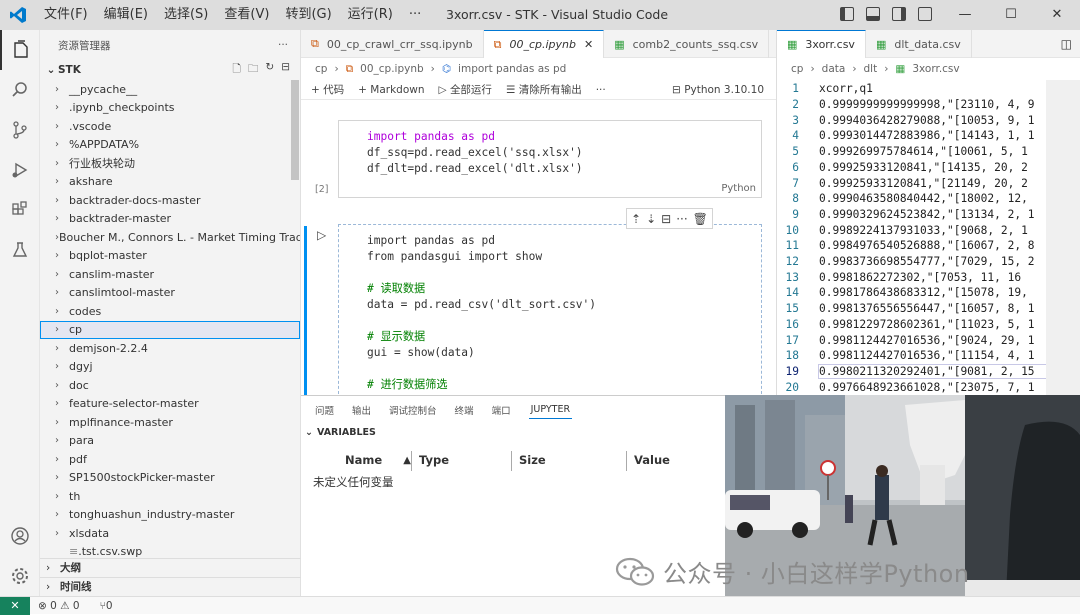  Describe the element at coordinates (20, 130) in the screenshot. I see `source-control-icon` at that location.